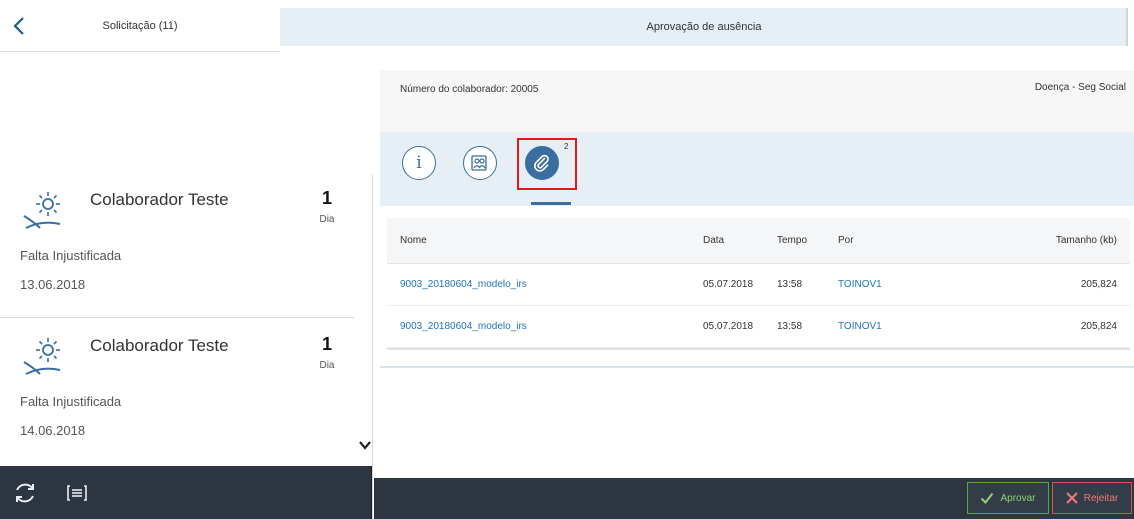 This screenshot has height=519, width=1134. What do you see at coordinates (77, 493) in the screenshot?
I see `list-icon` at bounding box center [77, 493].